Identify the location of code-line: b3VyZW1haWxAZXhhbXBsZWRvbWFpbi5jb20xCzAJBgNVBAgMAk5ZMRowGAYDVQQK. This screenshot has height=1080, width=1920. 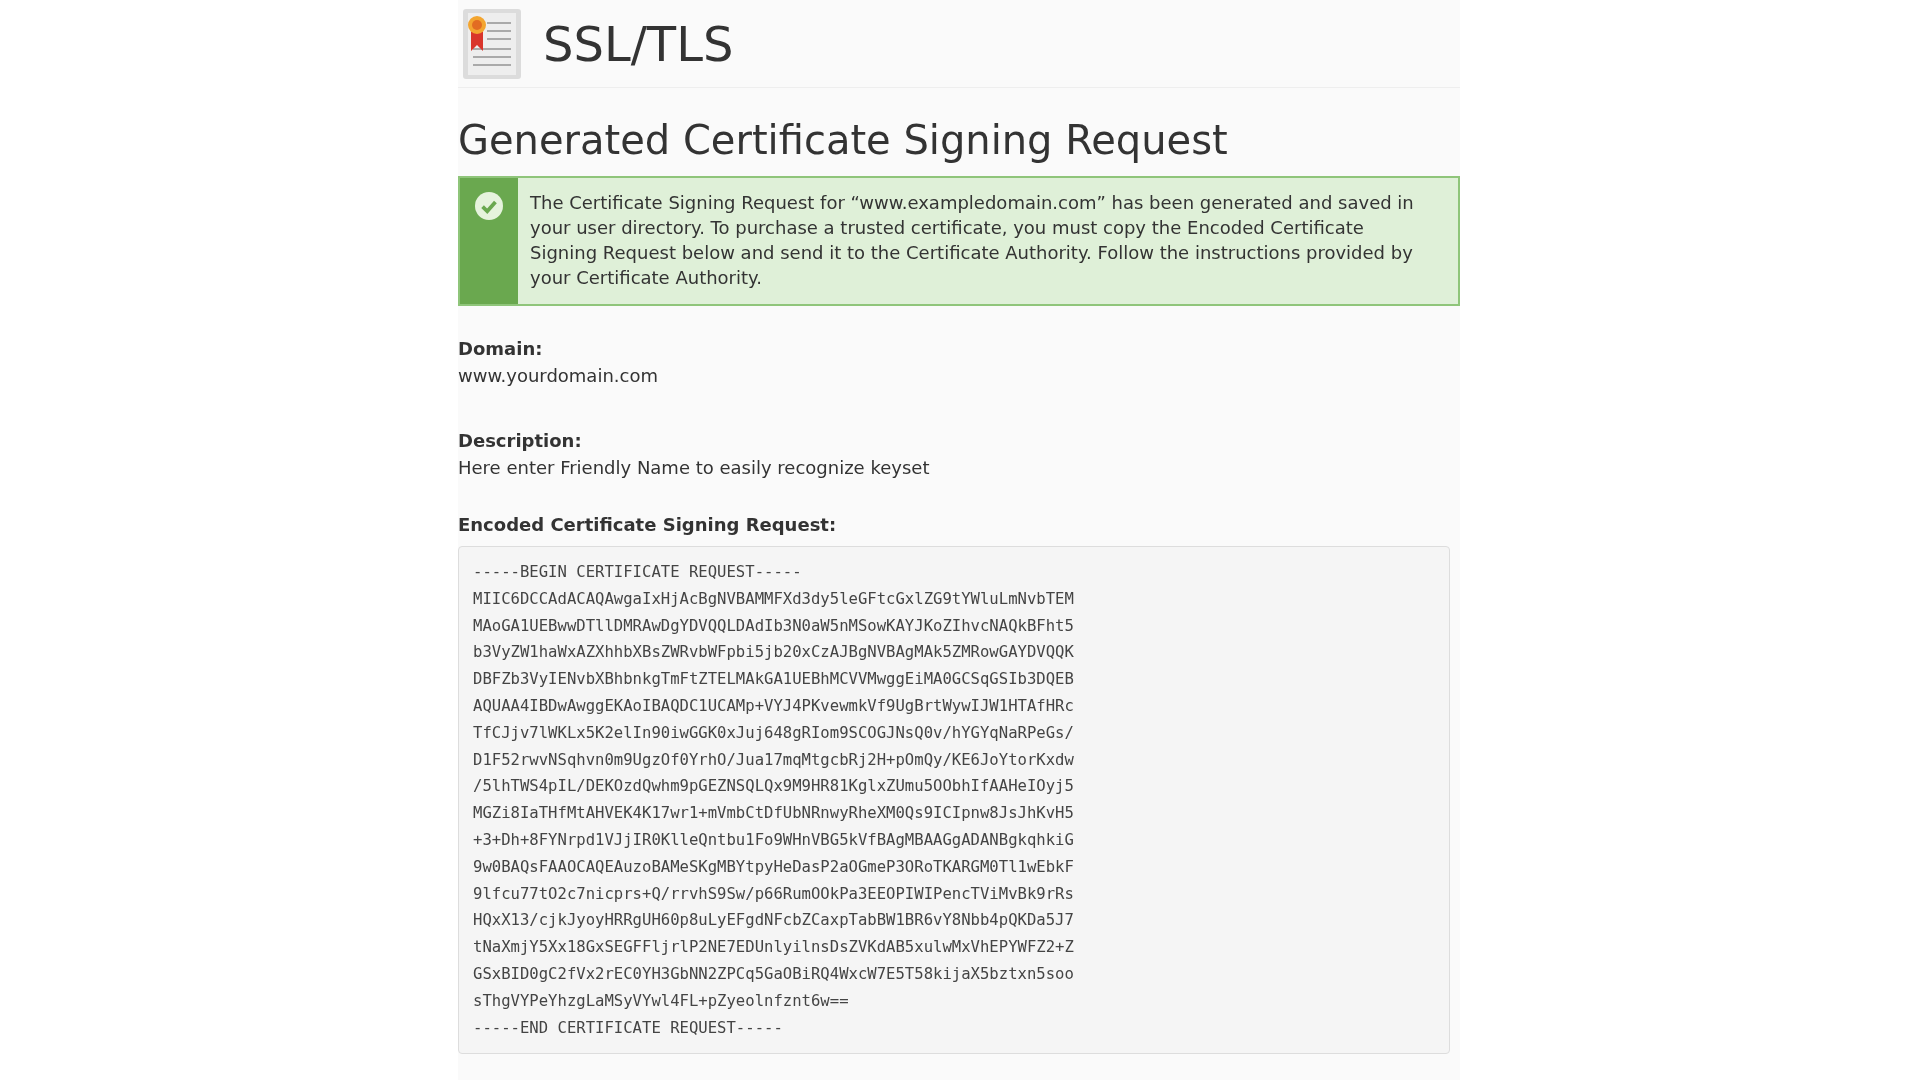
(773, 653).